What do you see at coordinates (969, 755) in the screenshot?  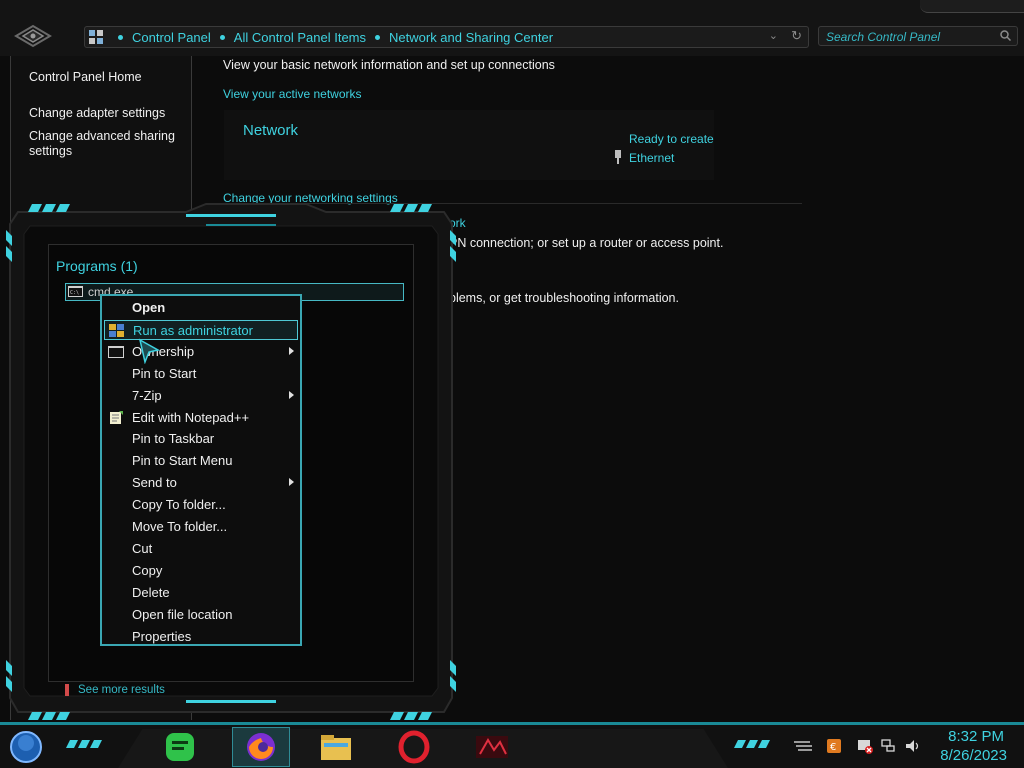 I see `clock-date: 8/26/2023` at bounding box center [969, 755].